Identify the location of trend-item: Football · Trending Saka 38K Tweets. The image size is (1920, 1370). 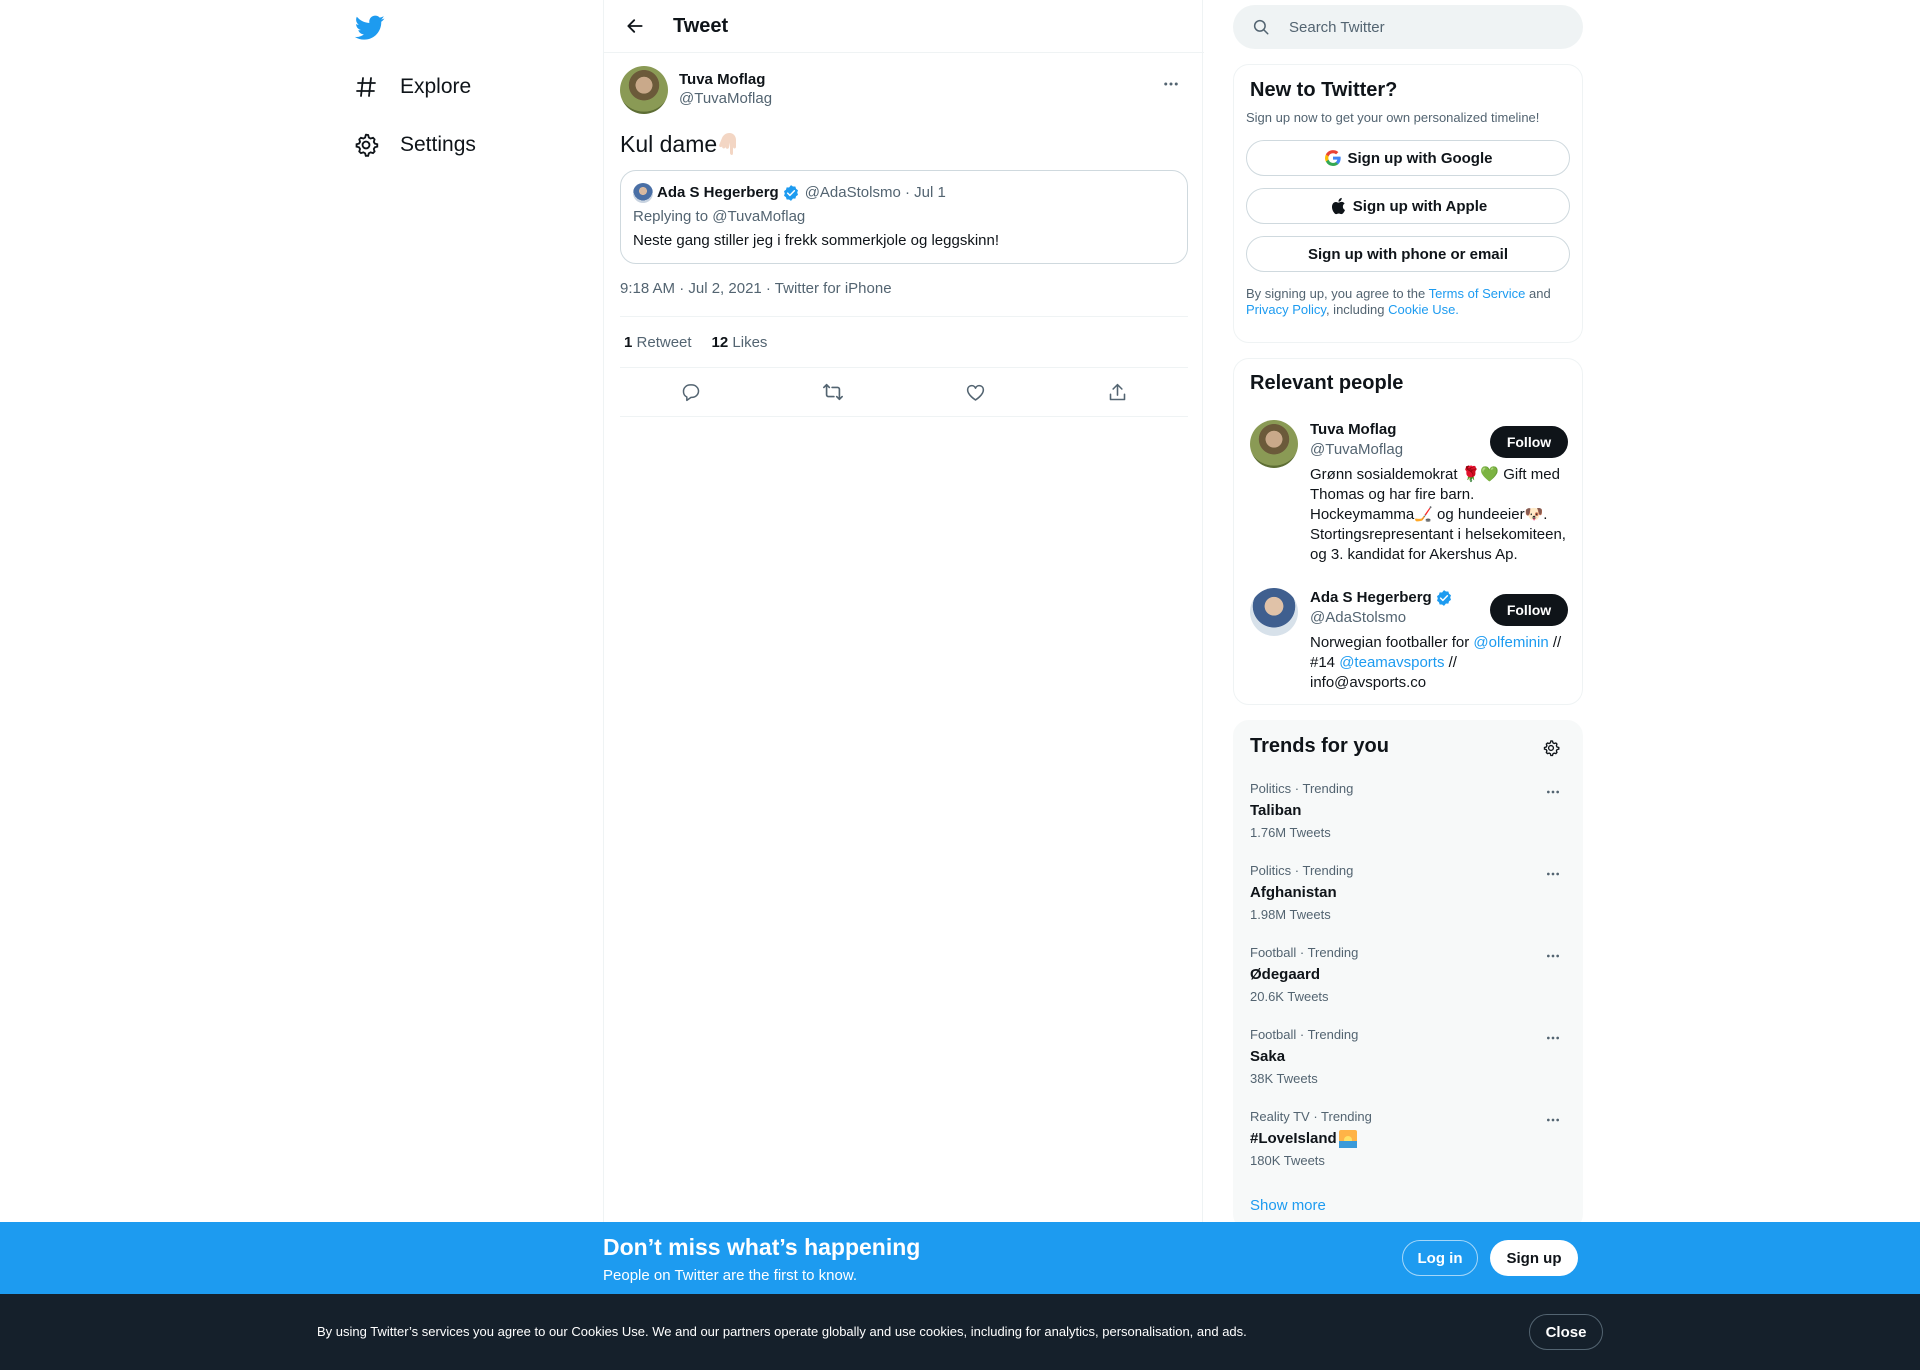
(1409, 1068).